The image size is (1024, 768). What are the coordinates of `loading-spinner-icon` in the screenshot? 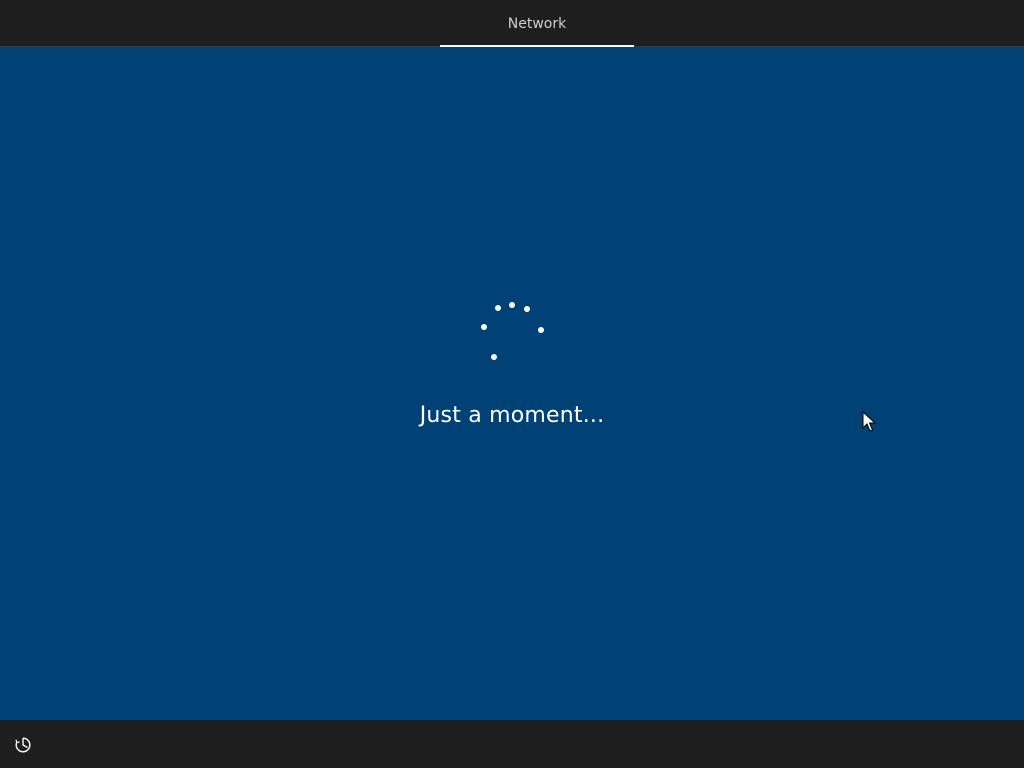 It's located at (512, 331).